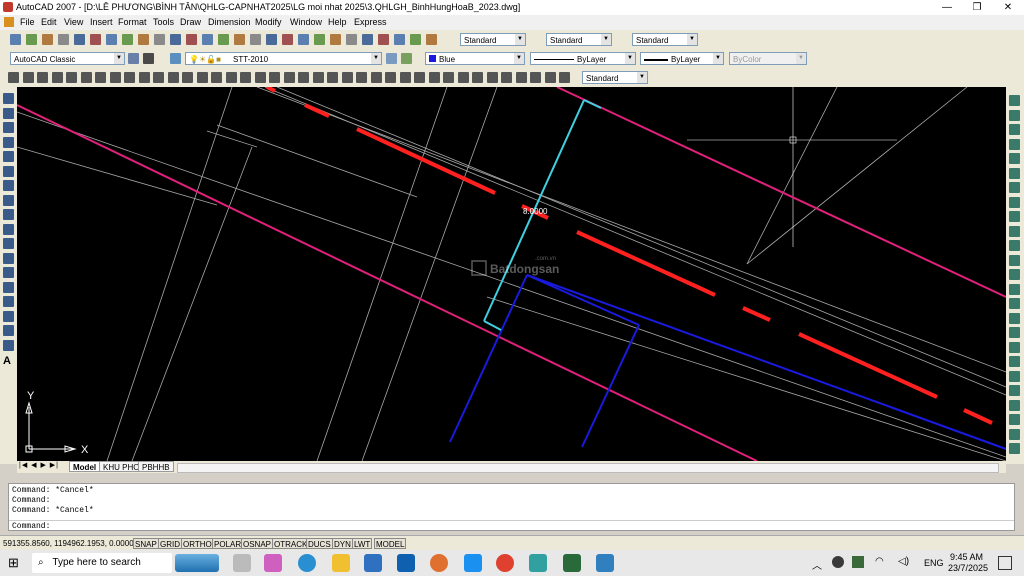 Image resolution: width=1024 pixels, height=576 pixels. What do you see at coordinates (283, 58) in the screenshot?
I see `layer-combo: 💡☀🔓■ STT-2010 ▼` at bounding box center [283, 58].